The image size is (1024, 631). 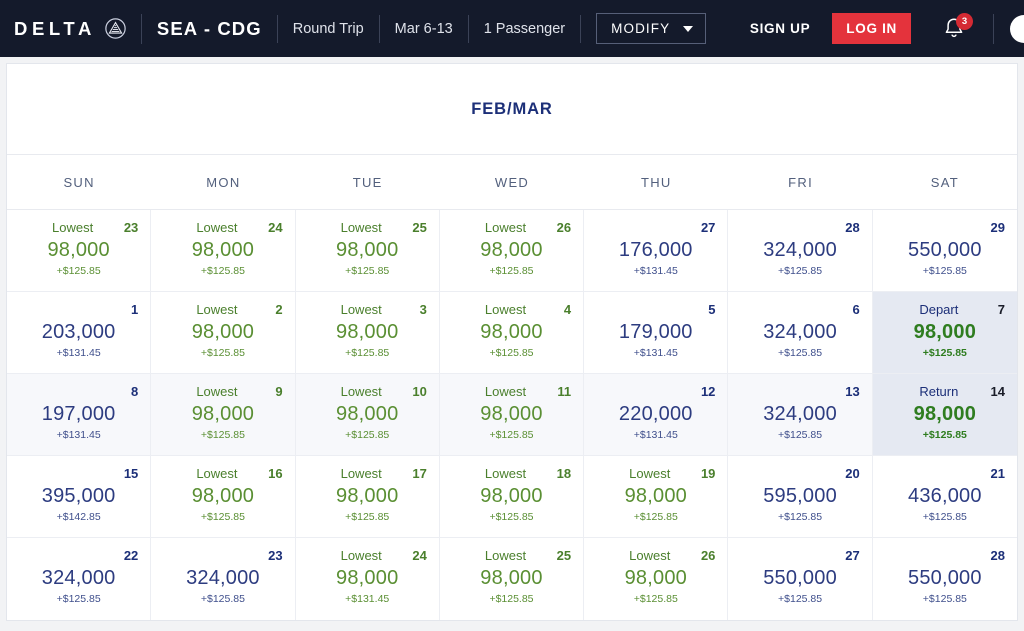 What do you see at coordinates (223, 251) in the screenshot?
I see `calendar-day-cell: Lowest 24 98,000 +$125.85` at bounding box center [223, 251].